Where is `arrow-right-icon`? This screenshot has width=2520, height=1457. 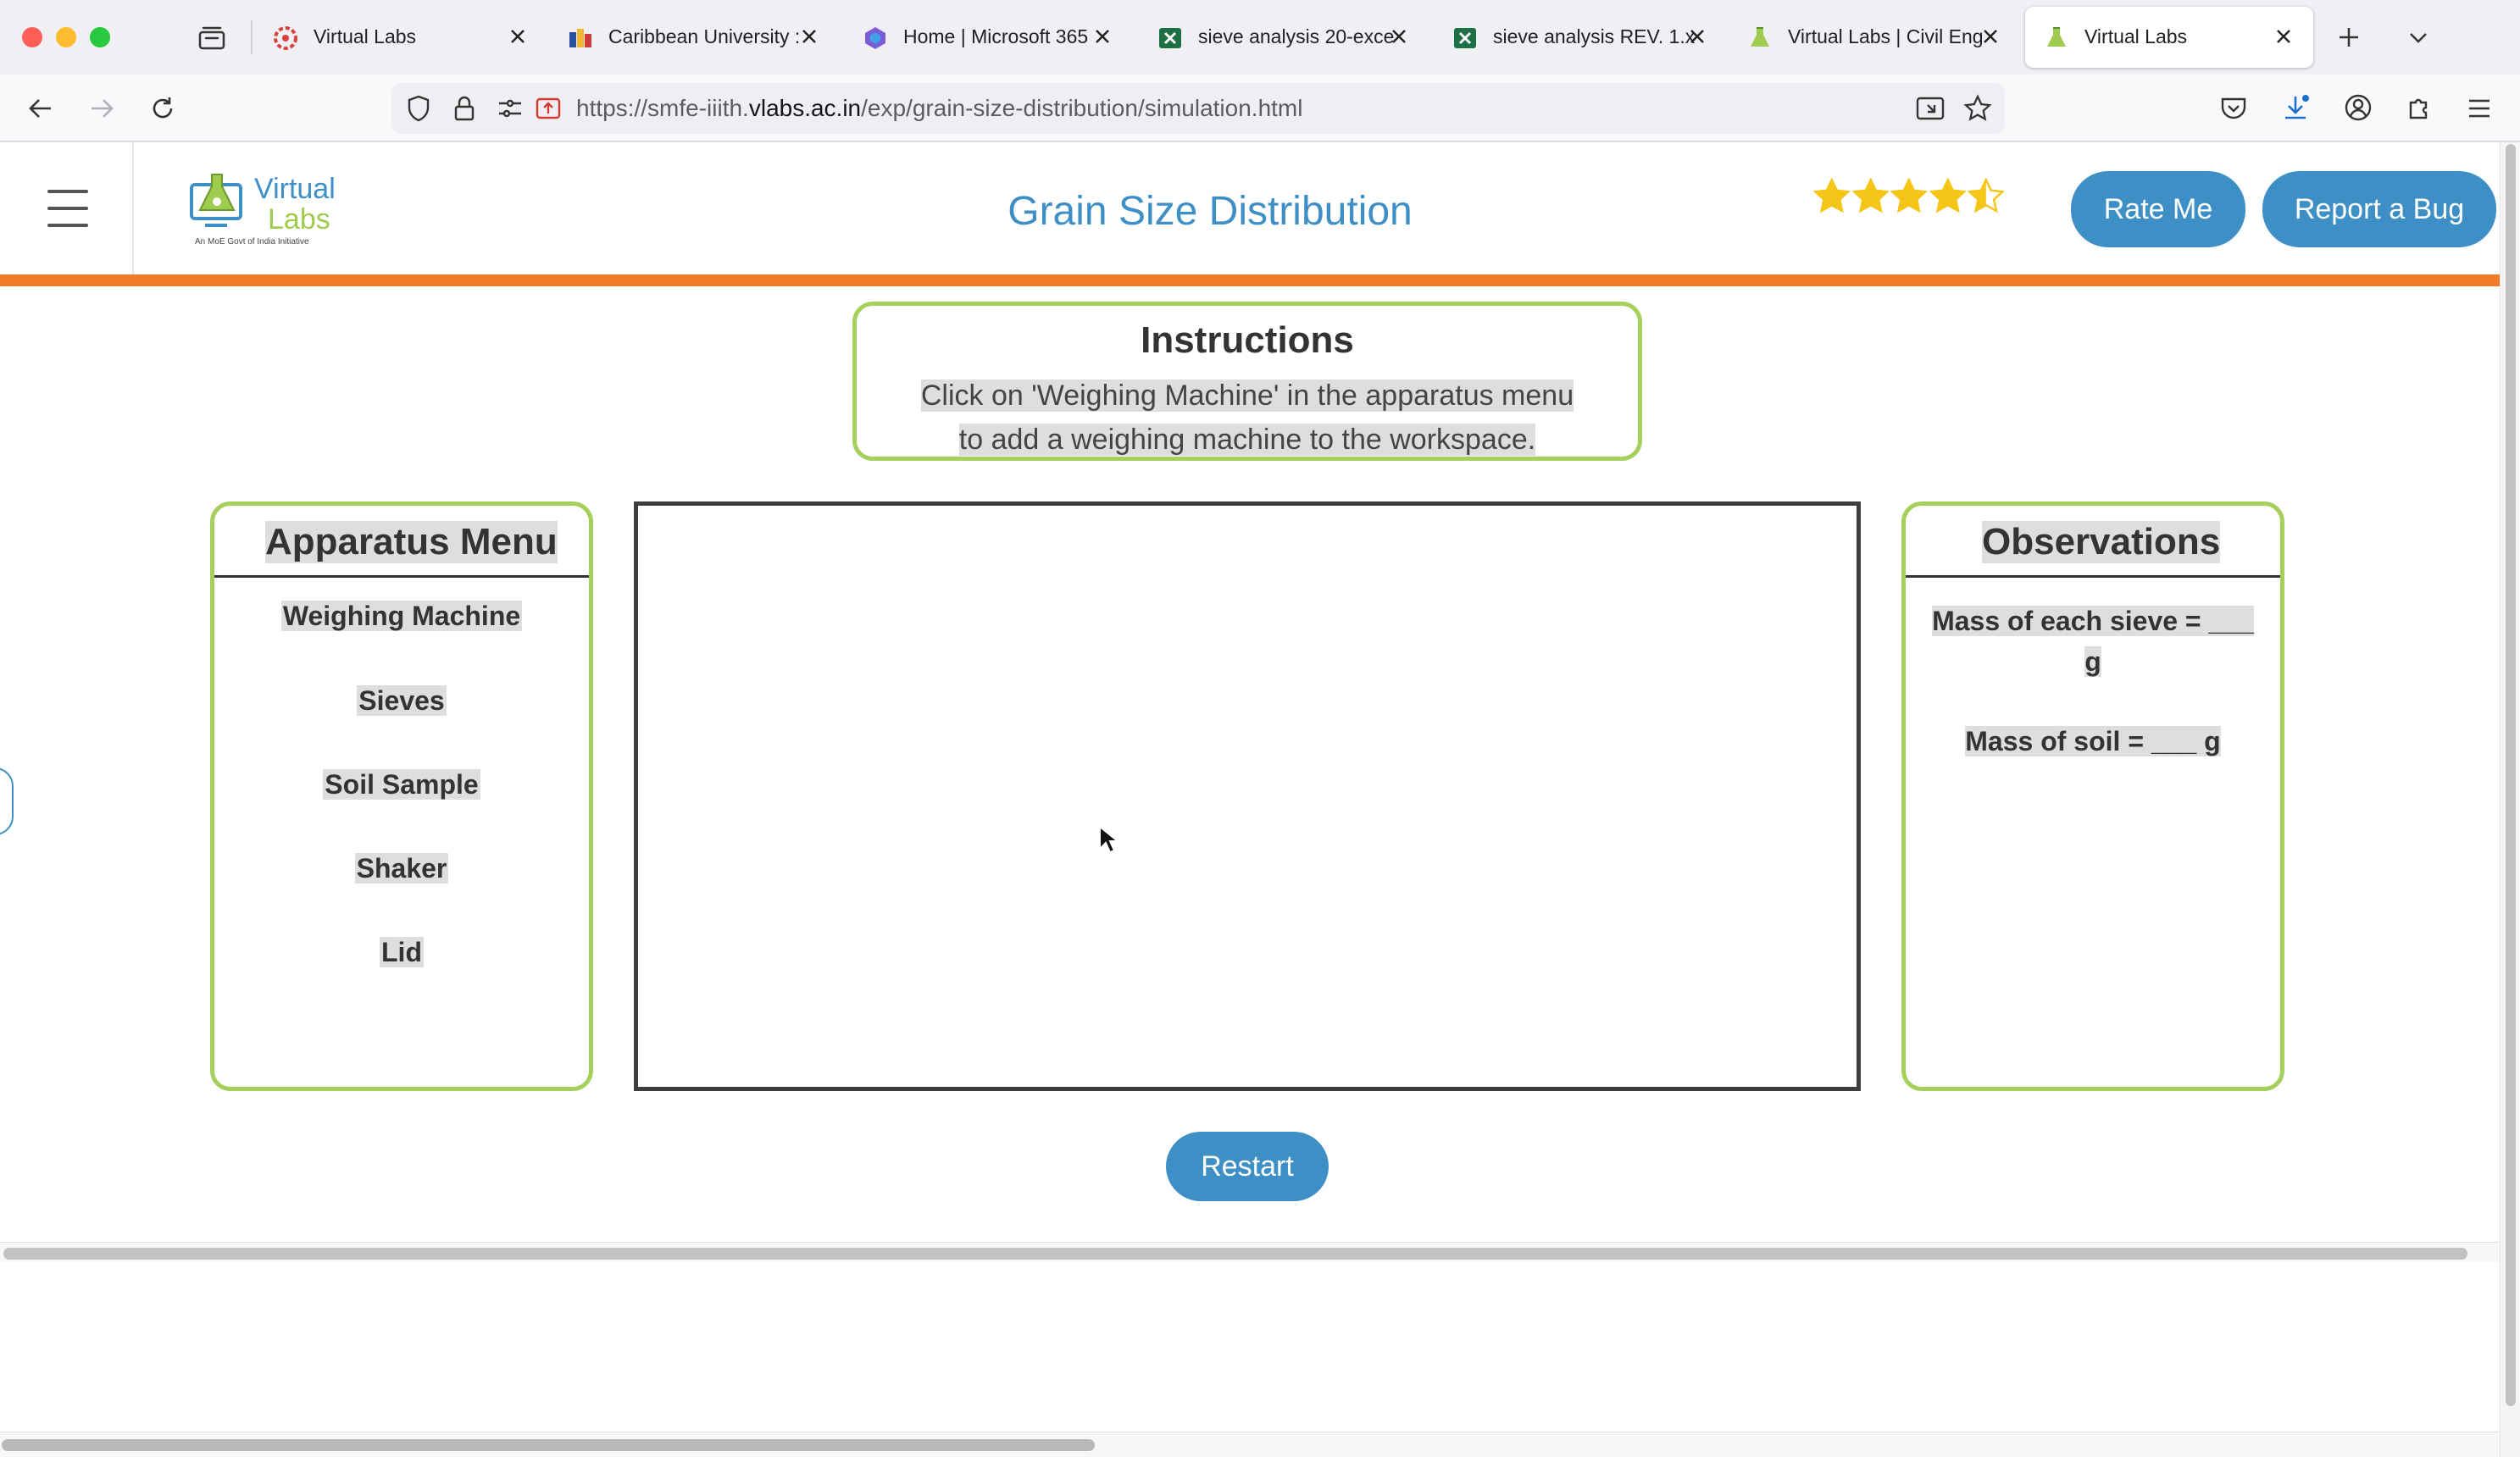
arrow-right-icon is located at coordinates (103, 108).